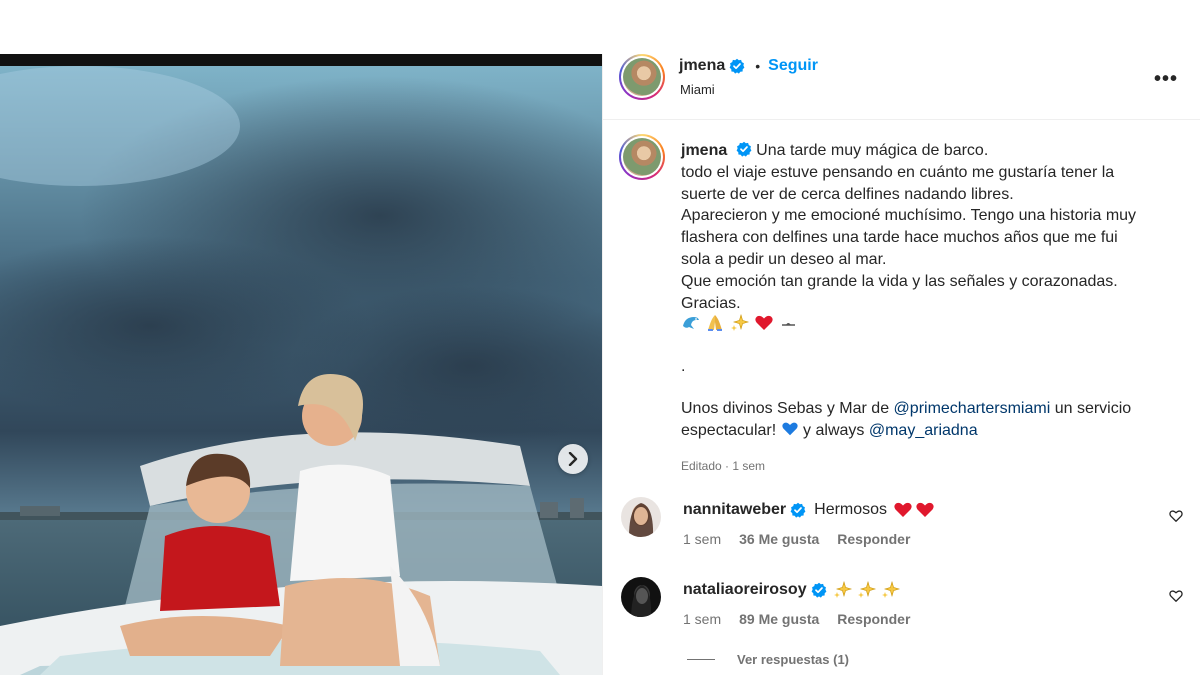 The width and height of the screenshot is (1200, 675). I want to click on next-photo-button, so click(573, 459).